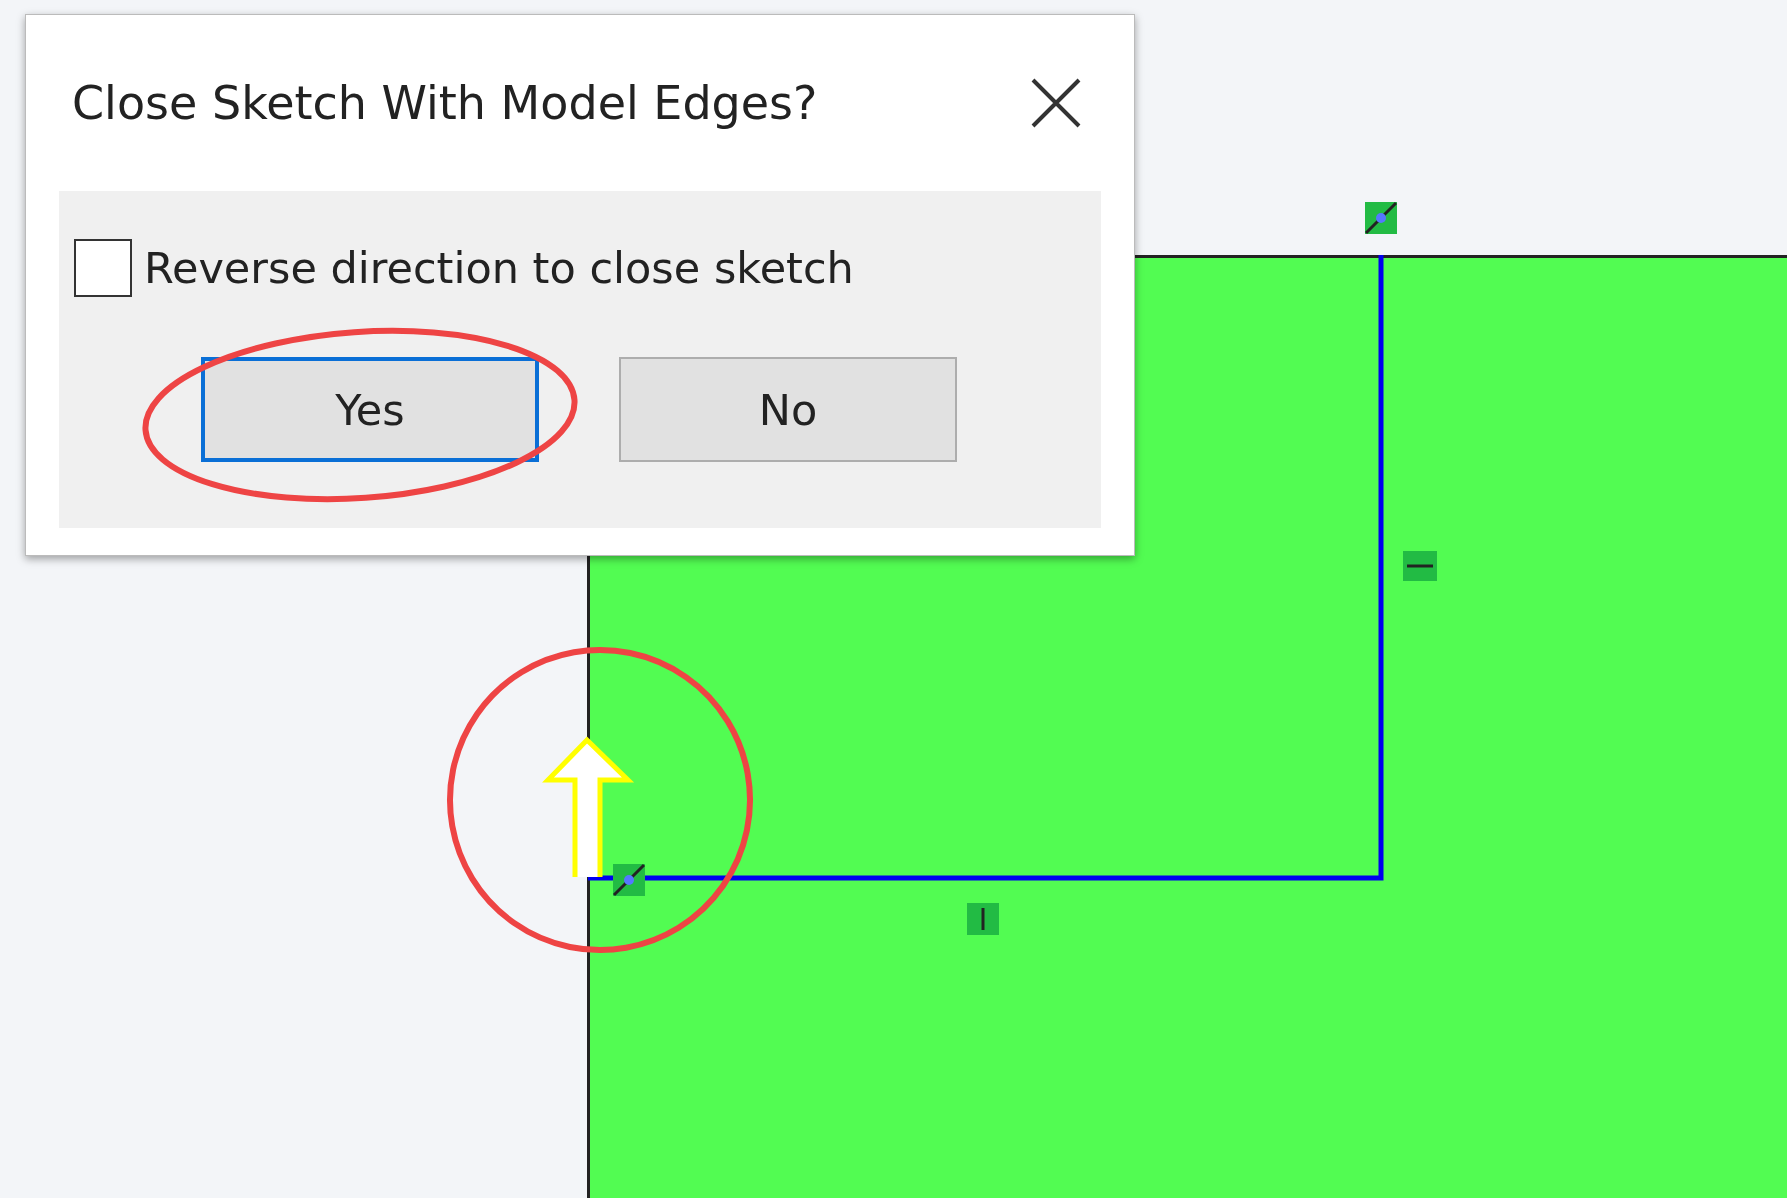  I want to click on dialog-title: Close Sketch With Model Edges?, so click(445, 103).